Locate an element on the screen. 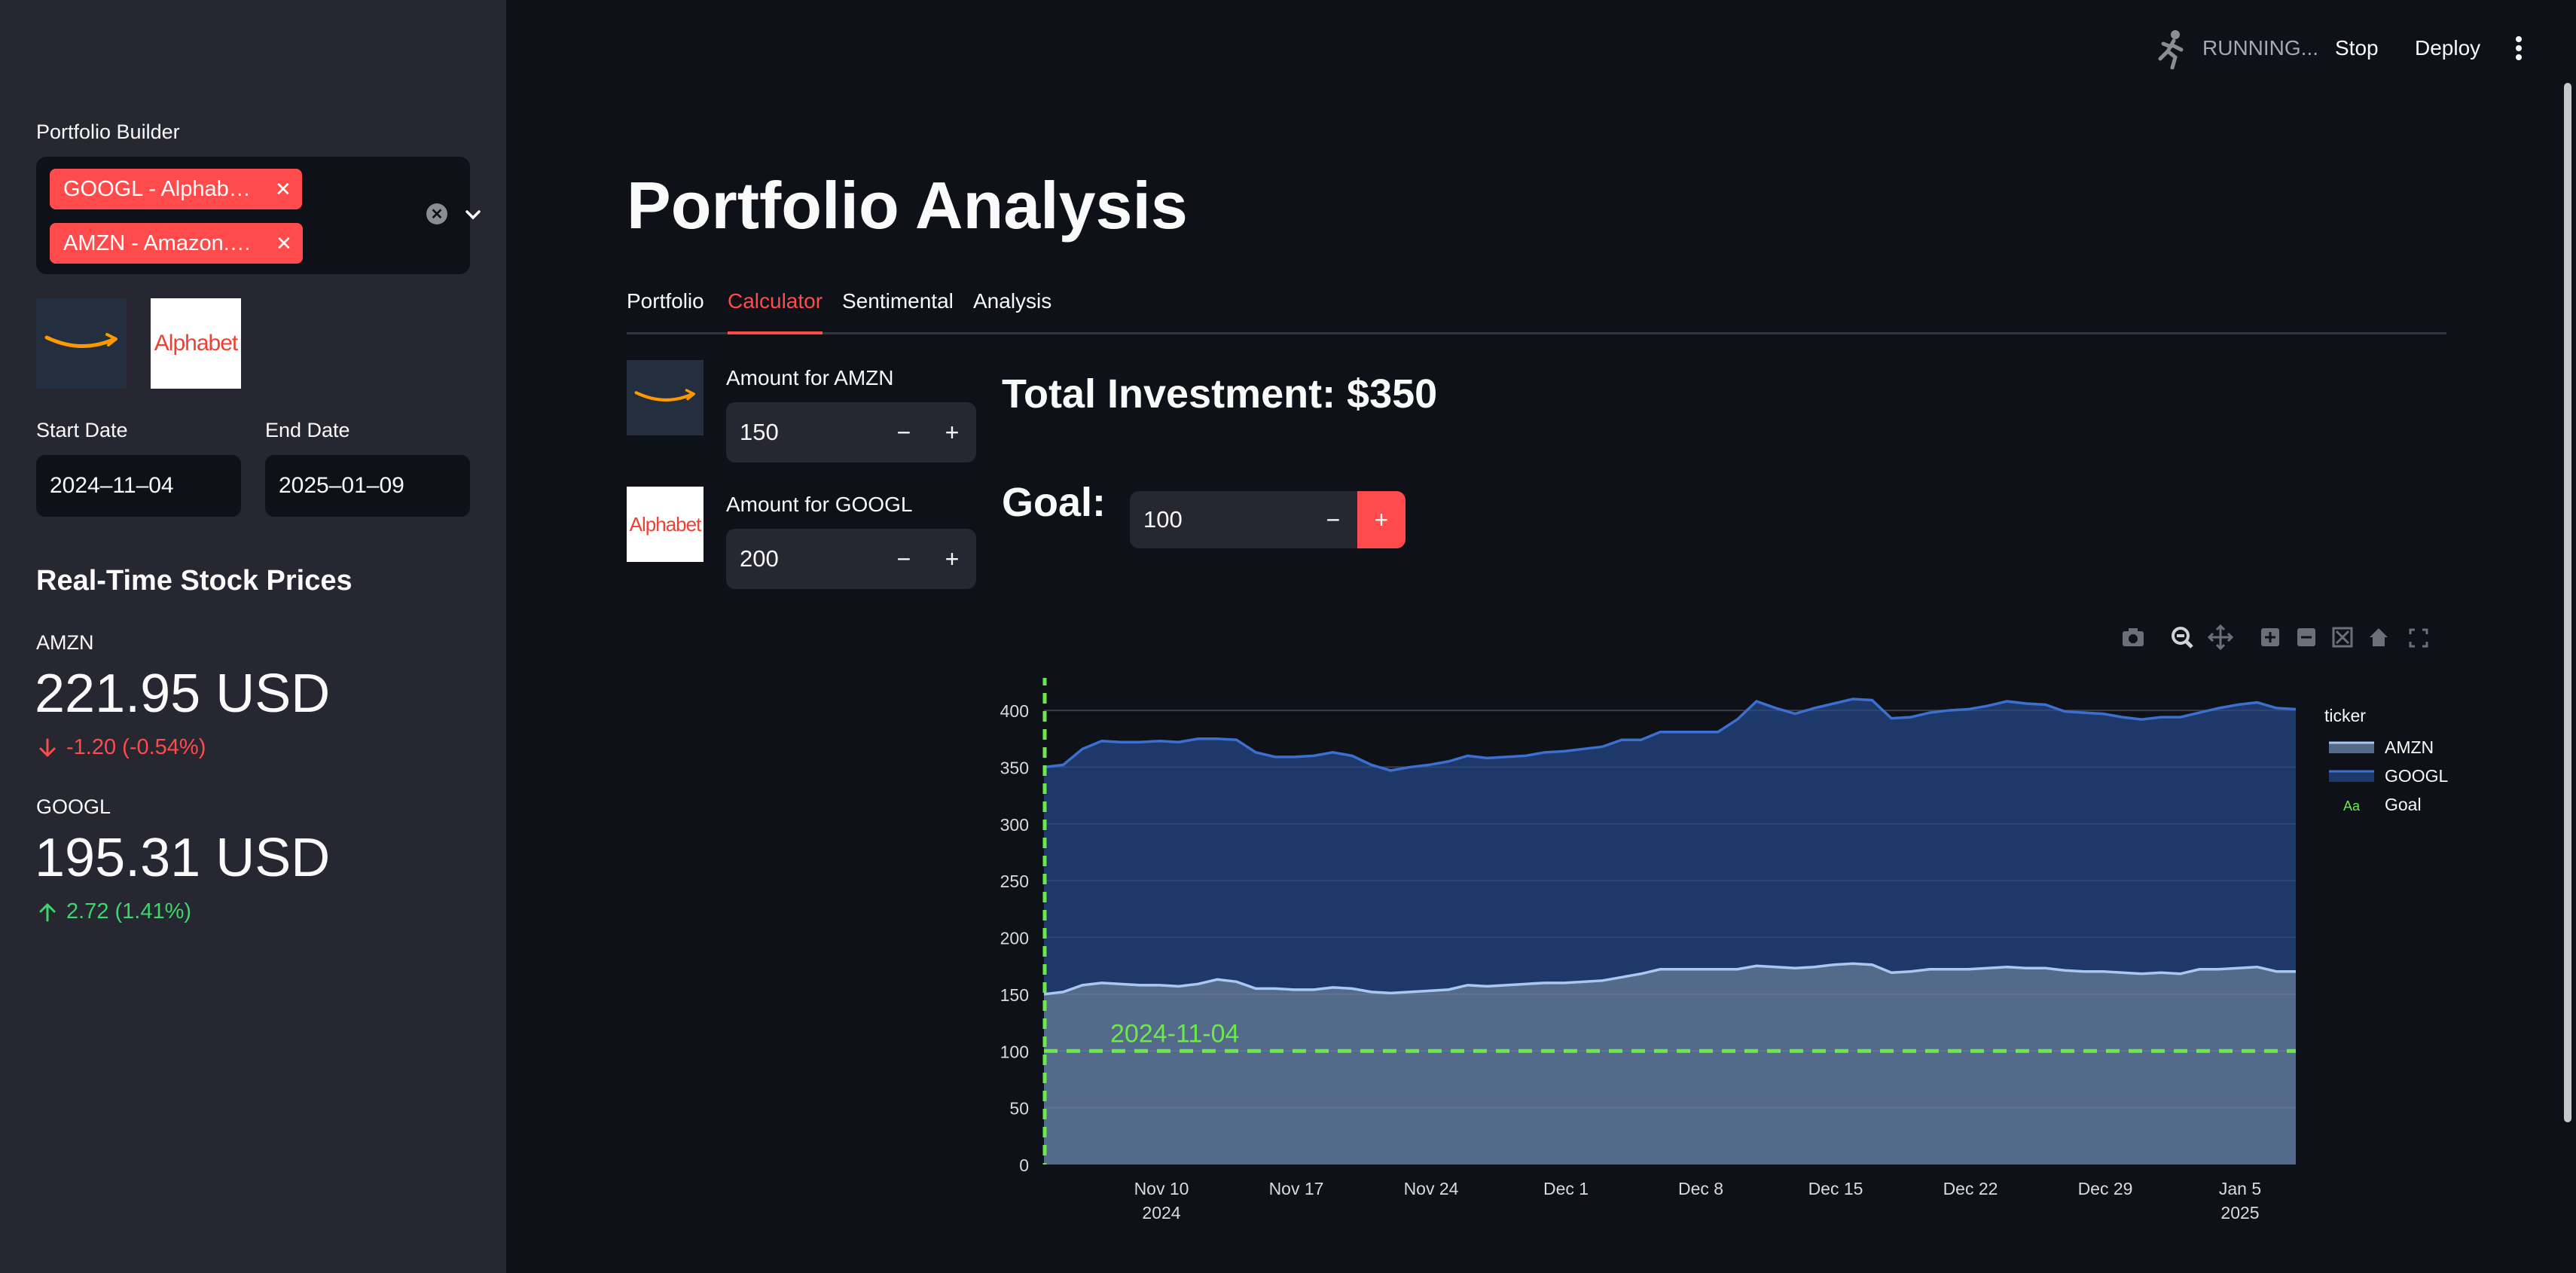  amount-googl-value: 200 is located at coordinates (803, 558).